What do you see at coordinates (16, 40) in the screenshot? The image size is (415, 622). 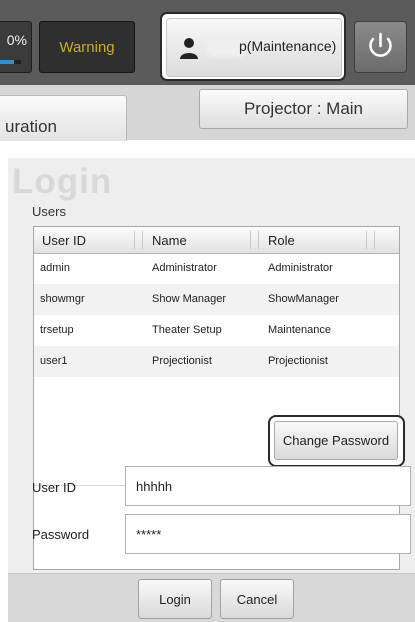 I see `progress-text: 0%` at bounding box center [16, 40].